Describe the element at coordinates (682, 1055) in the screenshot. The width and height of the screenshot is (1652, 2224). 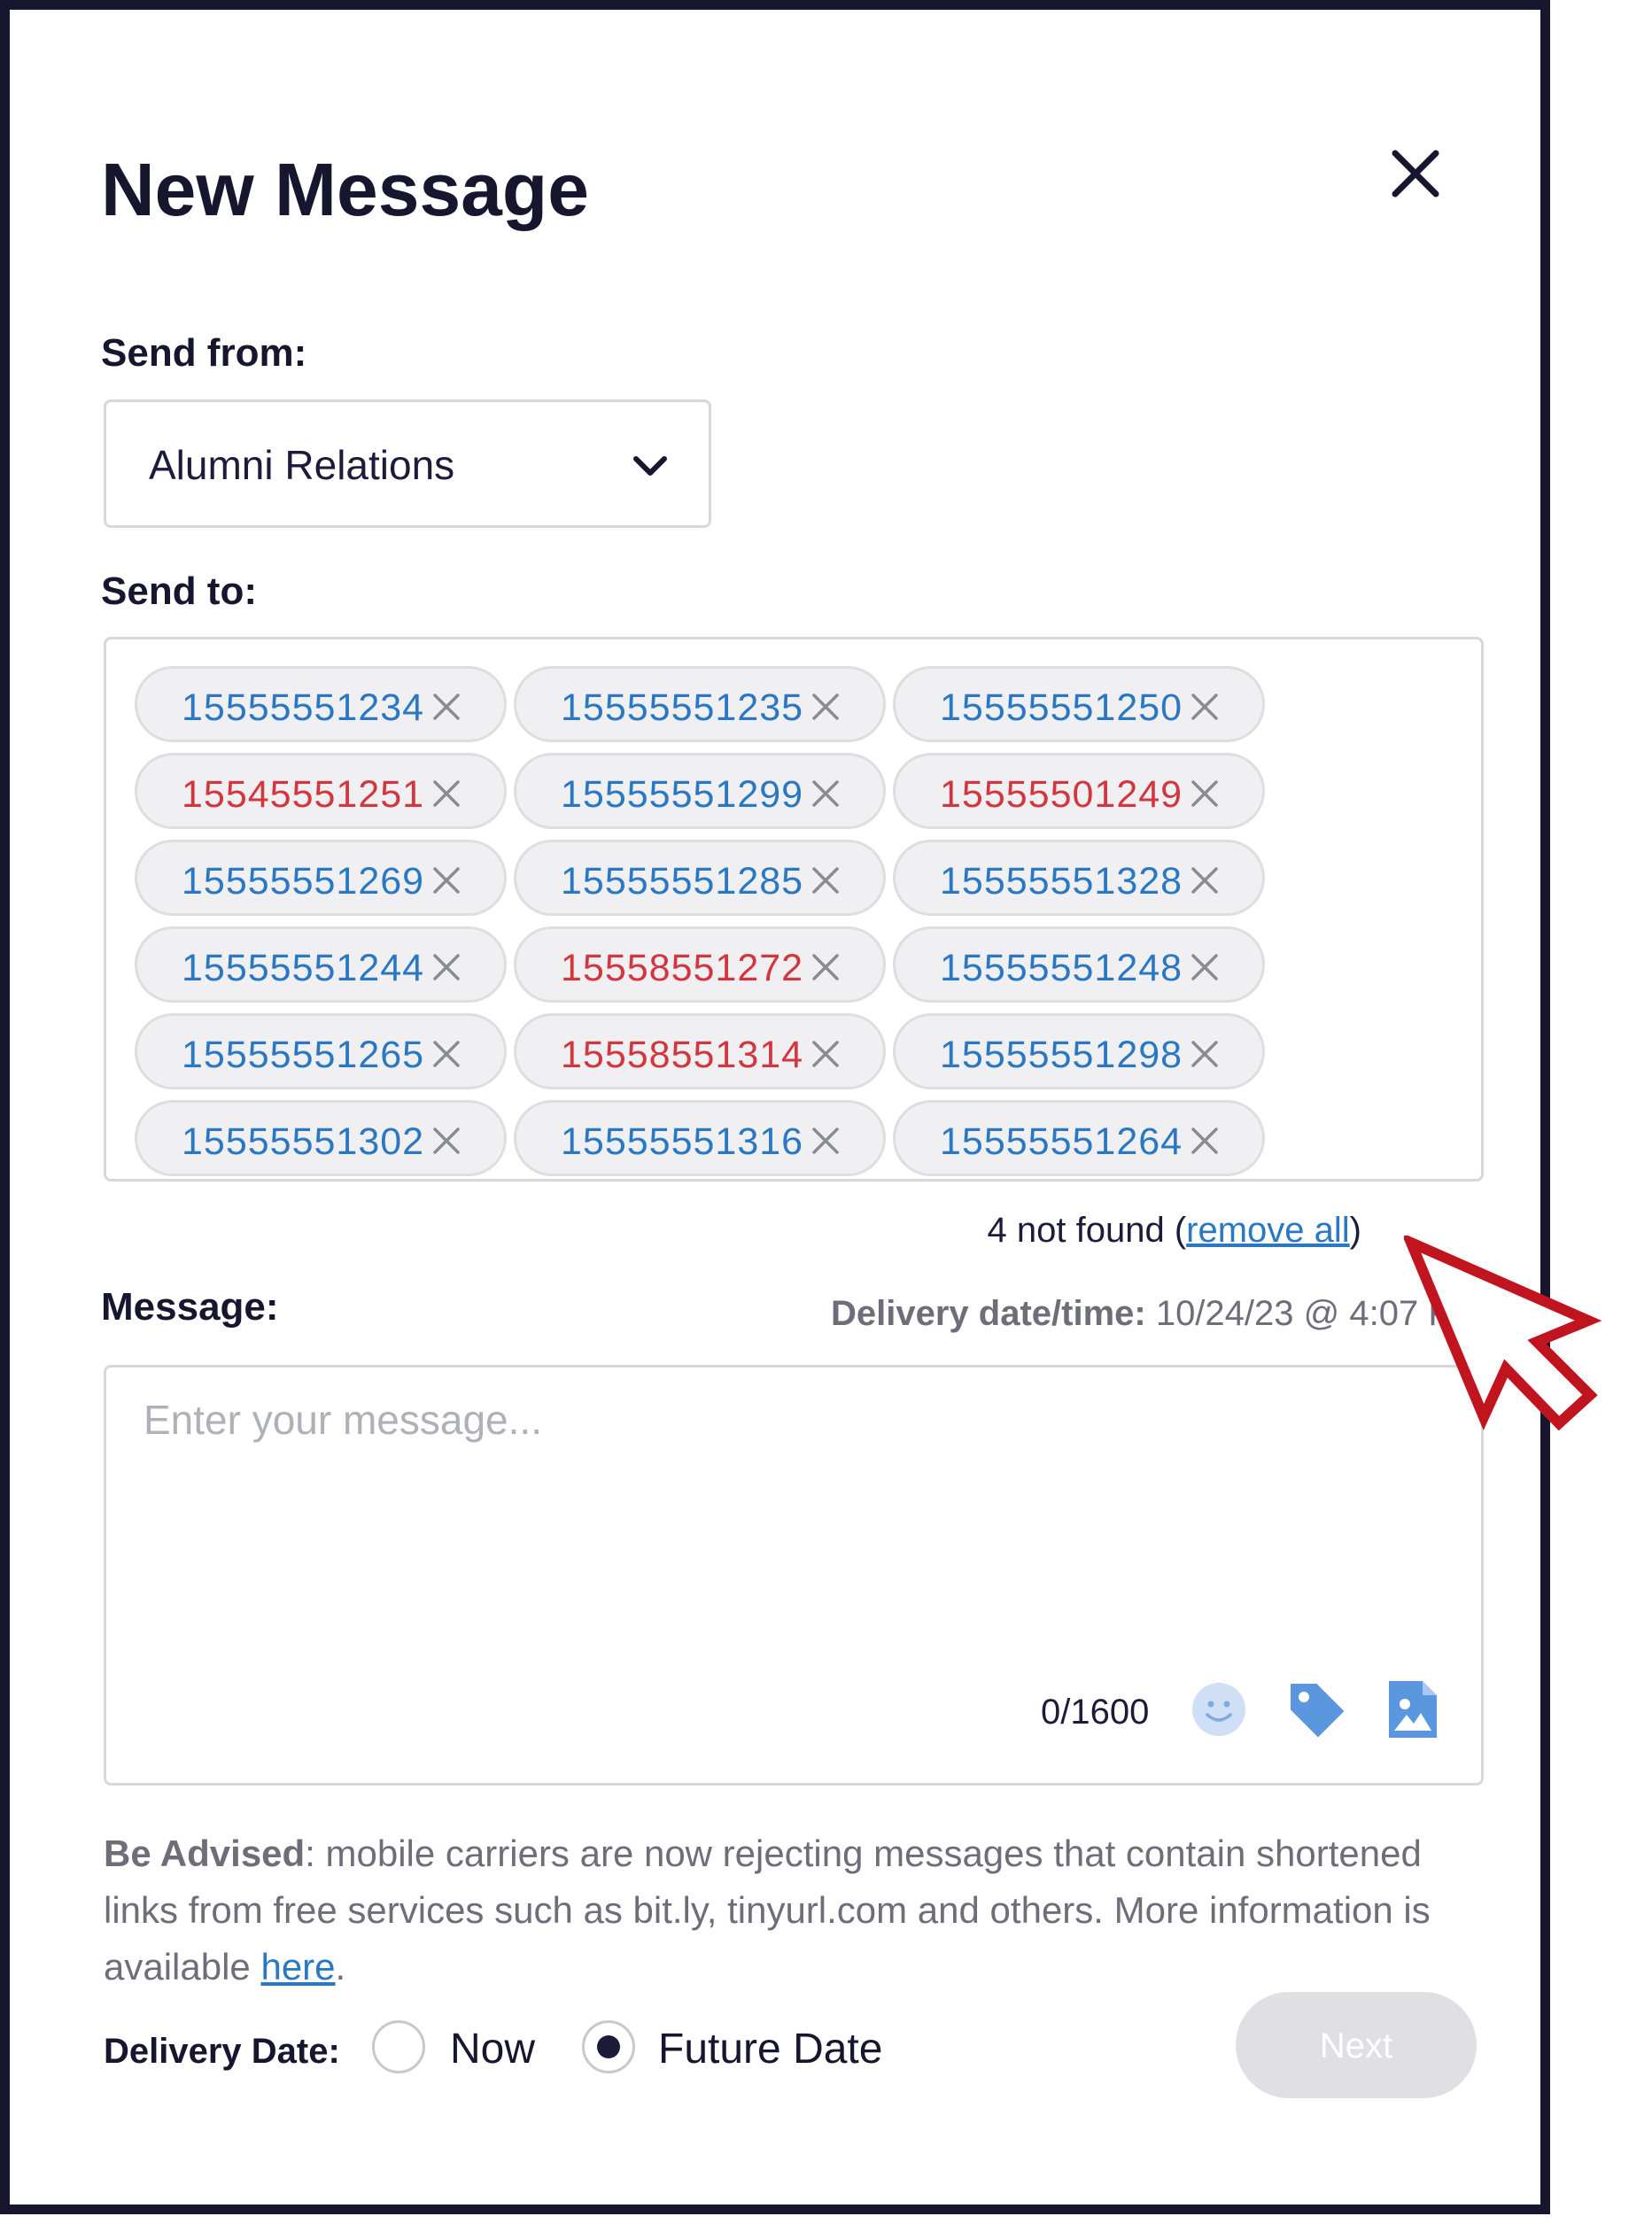
I see `recipient-number: 15558551314` at that location.